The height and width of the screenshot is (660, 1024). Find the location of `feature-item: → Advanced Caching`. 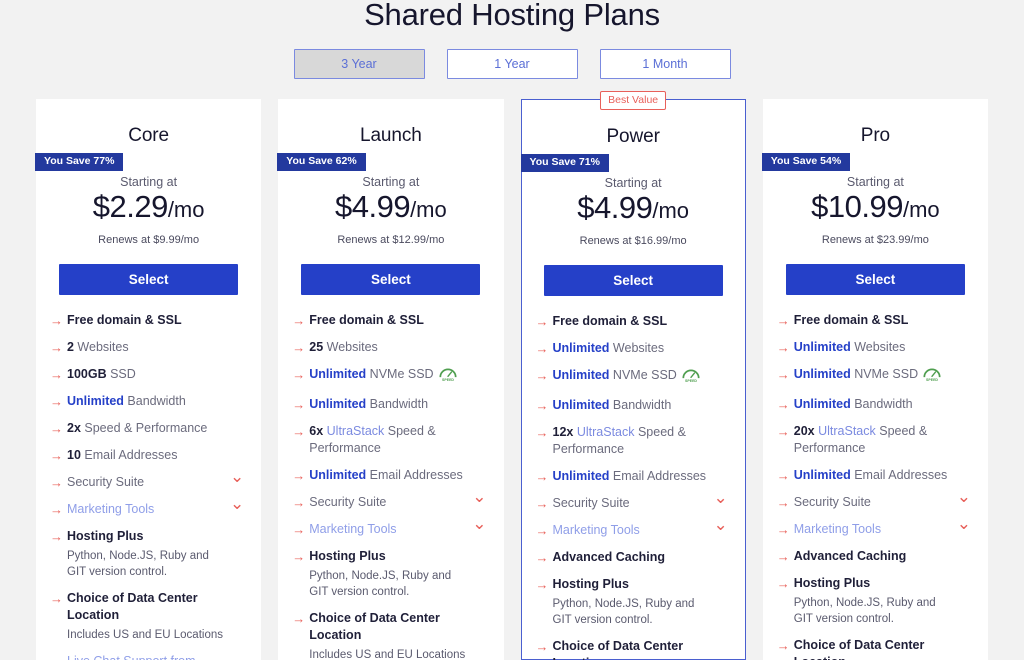

feature-item: → Advanced Caching is located at coordinates (632, 557).